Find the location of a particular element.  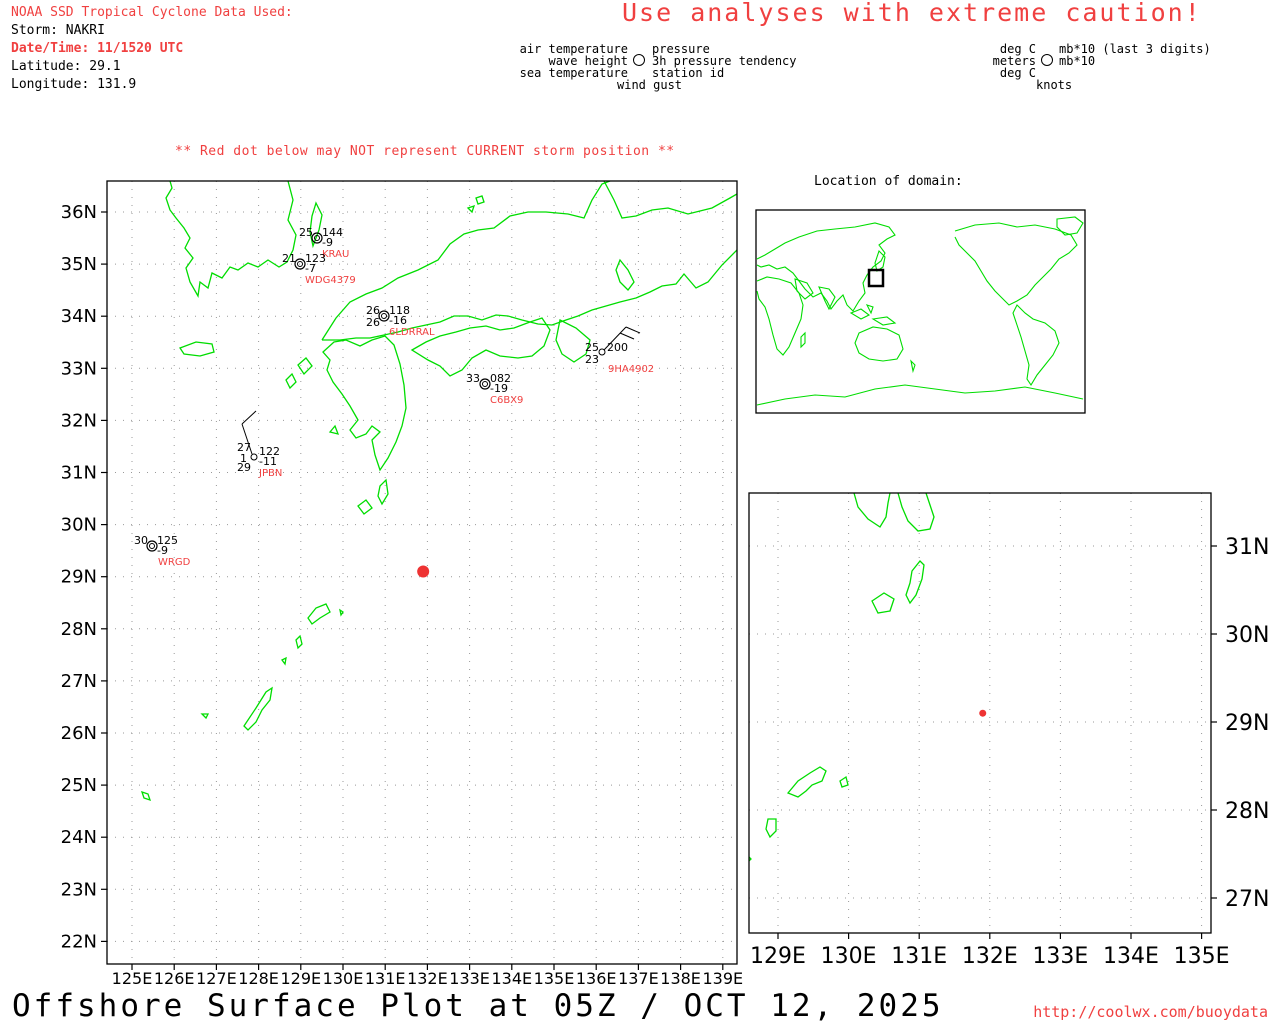

station-jpbn-tendency: -11 is located at coordinates (268, 461).